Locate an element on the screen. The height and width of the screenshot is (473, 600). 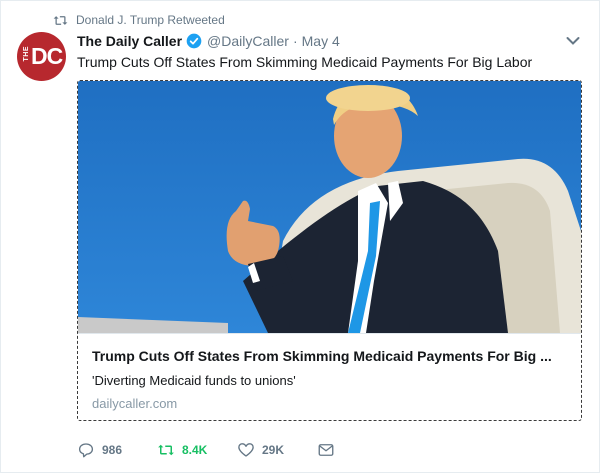
retweet-context: Donald J. Trump Retweeted is located at coordinates (139, 20).